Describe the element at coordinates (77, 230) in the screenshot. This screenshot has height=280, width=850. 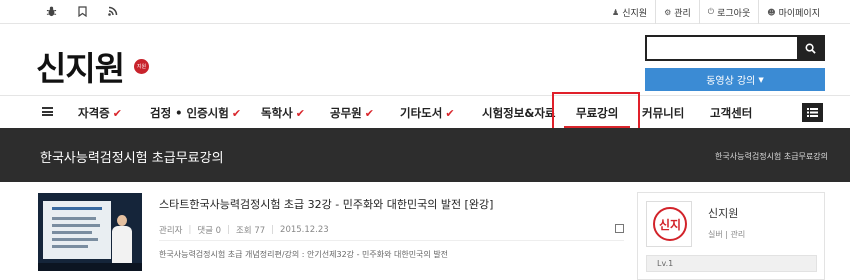
I see `lecture-slide` at that location.